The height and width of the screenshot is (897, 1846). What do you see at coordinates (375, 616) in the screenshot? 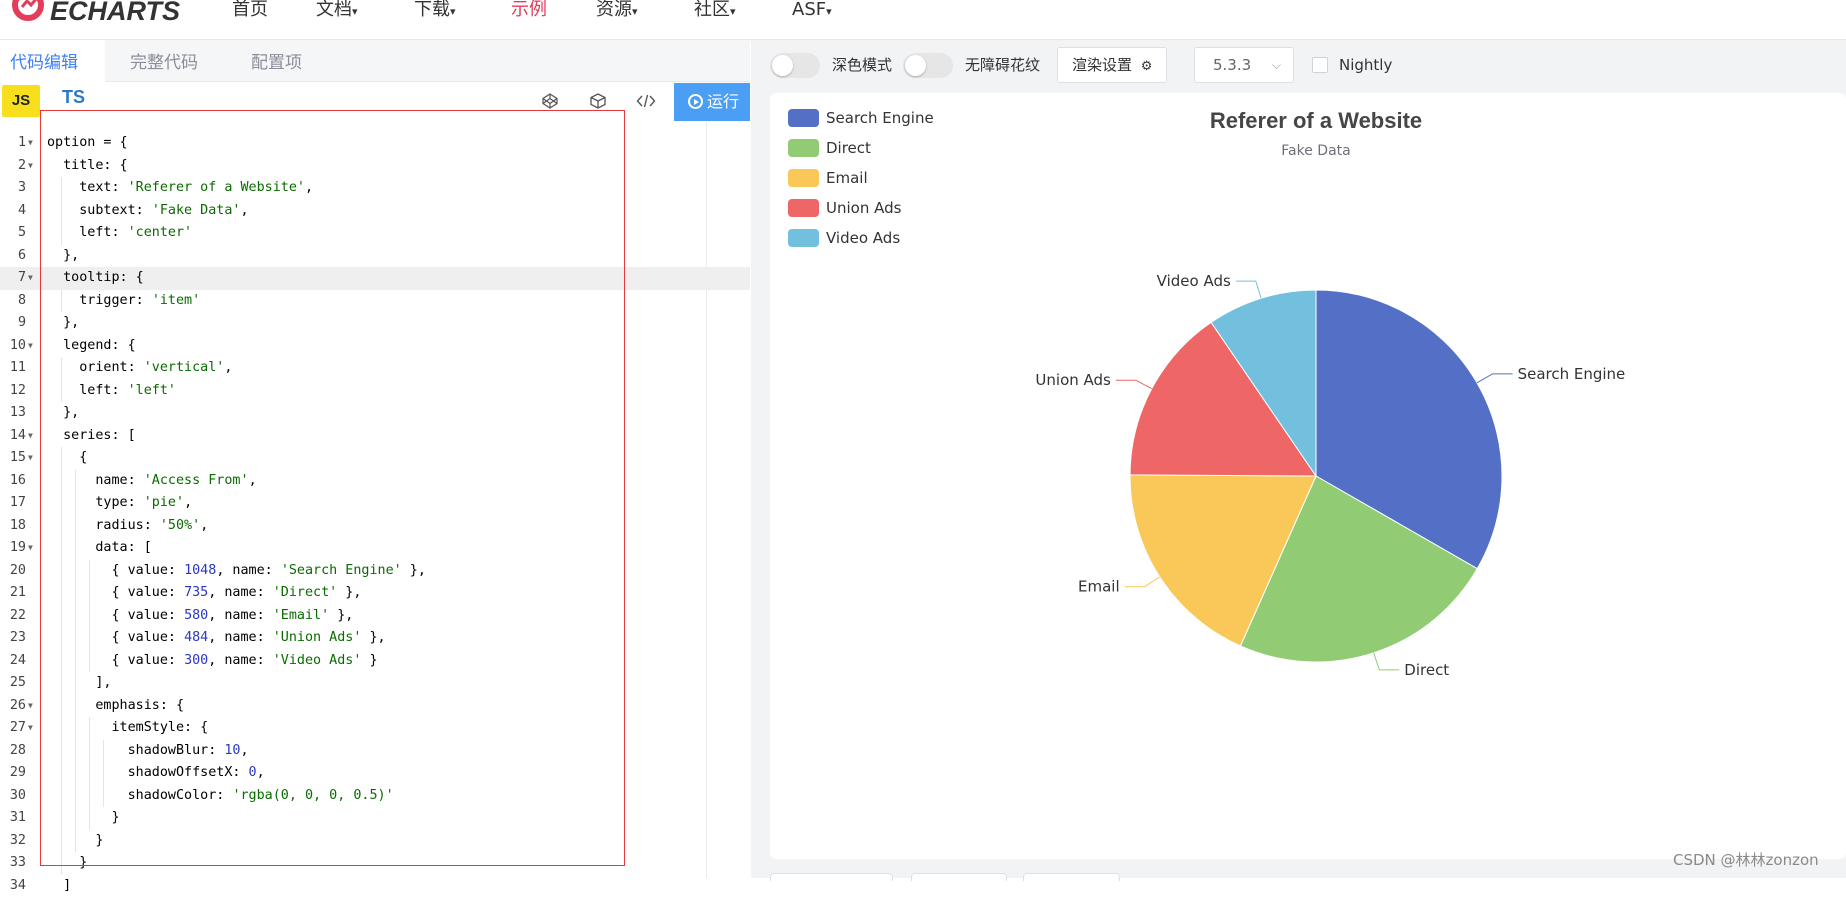
I see `code-line: 22 { value: 580, name: 'Email' },` at bounding box center [375, 616].